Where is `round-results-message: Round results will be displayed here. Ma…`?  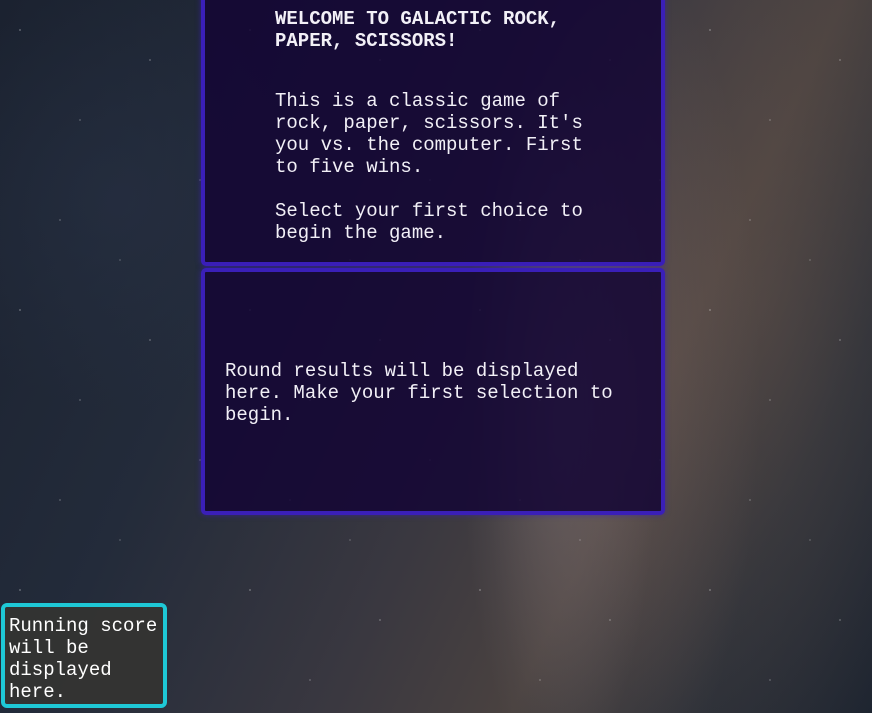 round-results-message: Round results will be displayed here. Ma… is located at coordinates (419, 393).